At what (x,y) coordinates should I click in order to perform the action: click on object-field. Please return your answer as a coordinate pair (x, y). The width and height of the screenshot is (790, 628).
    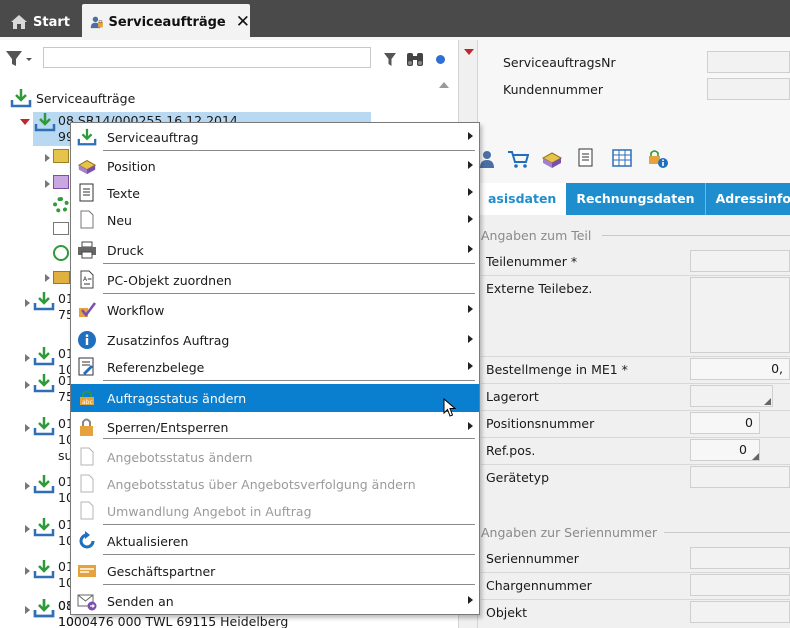
    Looking at the image, I should click on (740, 612).